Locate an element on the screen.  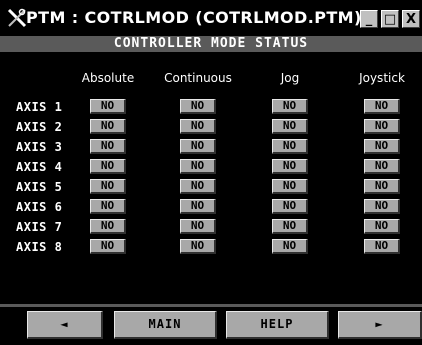
title-bar: PTM : COTRLMOD (COTRLMOD.PTM) _ □ X is located at coordinates (211, 18).